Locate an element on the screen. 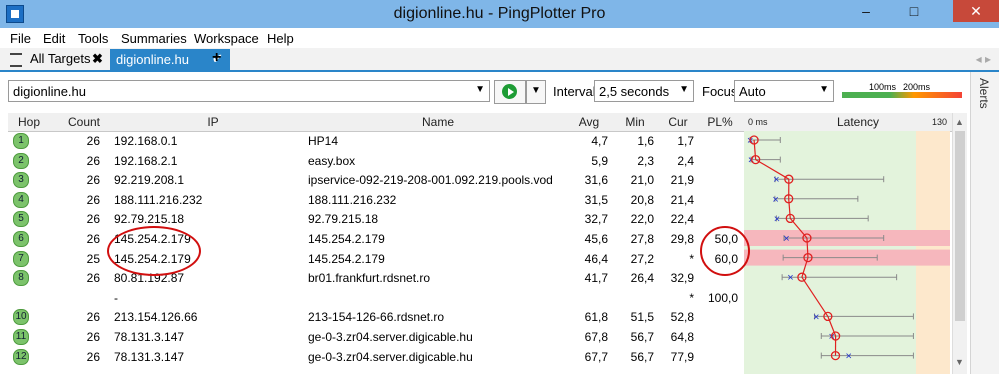  minimize-button: – is located at coordinates (866, 11).